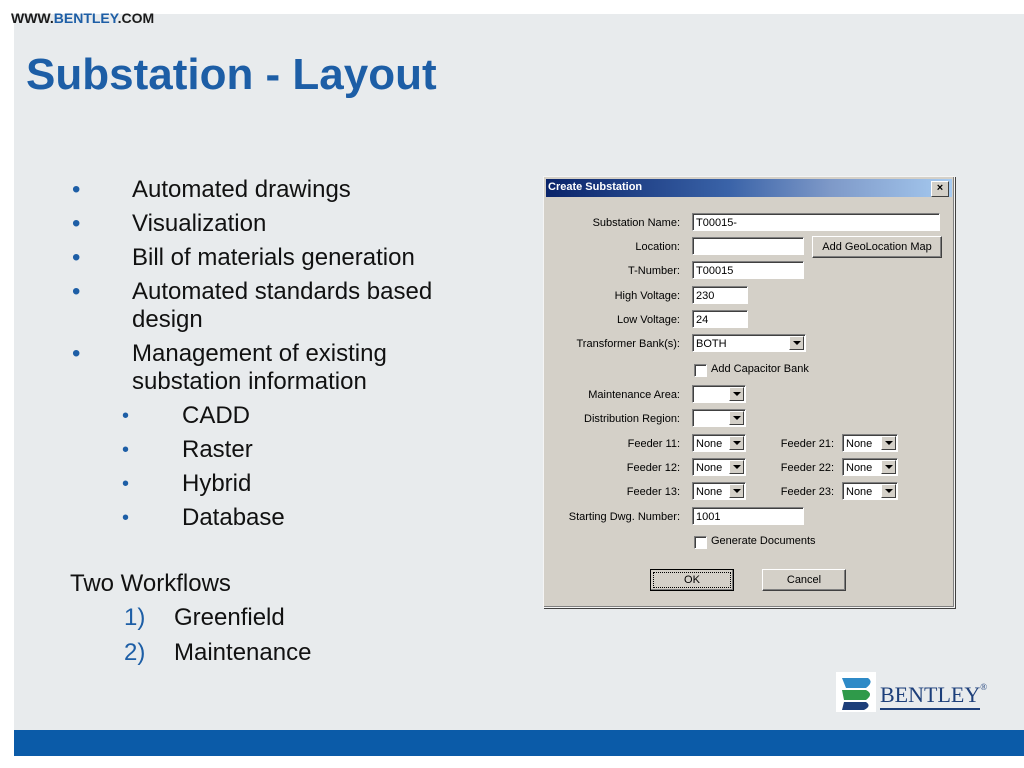 The image size is (1024, 768). I want to click on workflows-heading: Two Workflows, so click(150, 583).